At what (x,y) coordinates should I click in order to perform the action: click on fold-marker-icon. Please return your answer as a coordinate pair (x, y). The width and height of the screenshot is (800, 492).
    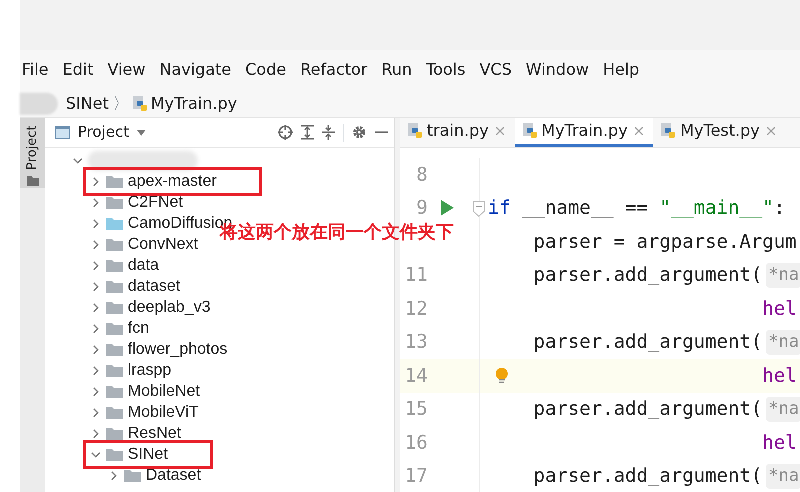
    Looking at the image, I should click on (479, 208).